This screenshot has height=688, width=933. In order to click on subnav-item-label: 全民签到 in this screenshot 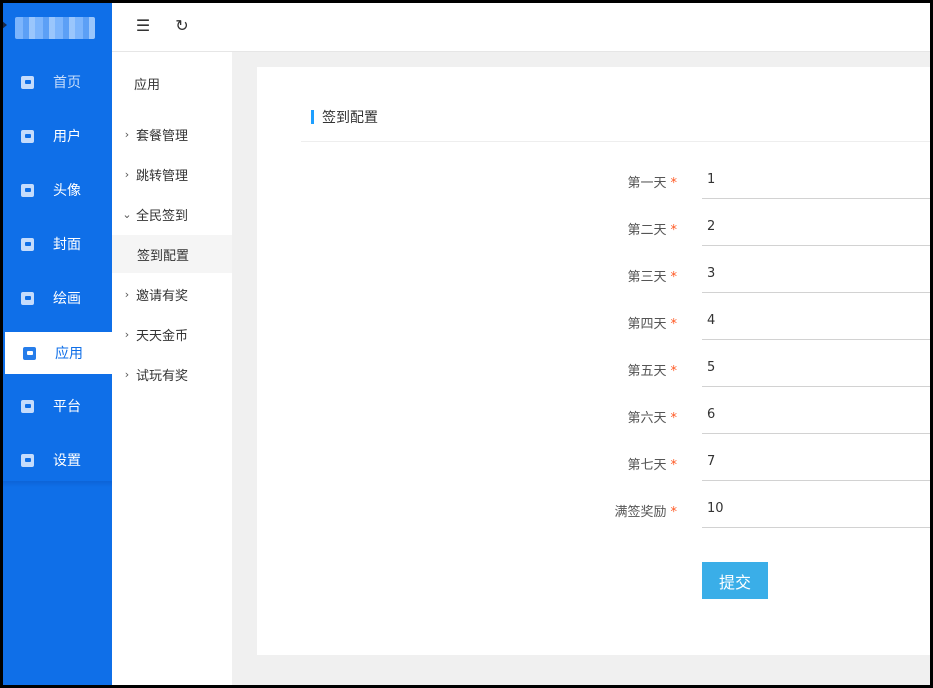, I will do `click(162, 216)`.